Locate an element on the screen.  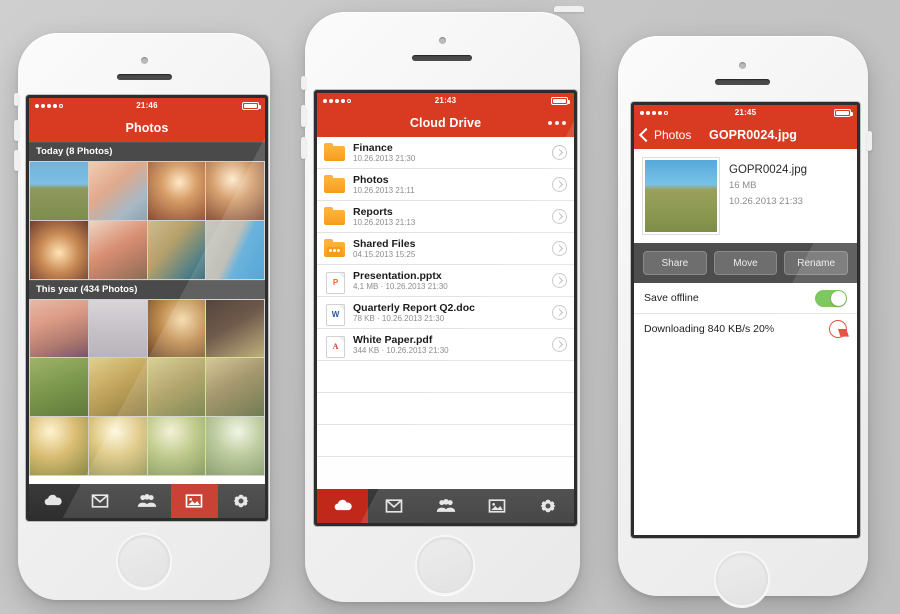
photo-sections: Today (8 Photos) This year (434 Photos) is located at coordinates (147, 309).